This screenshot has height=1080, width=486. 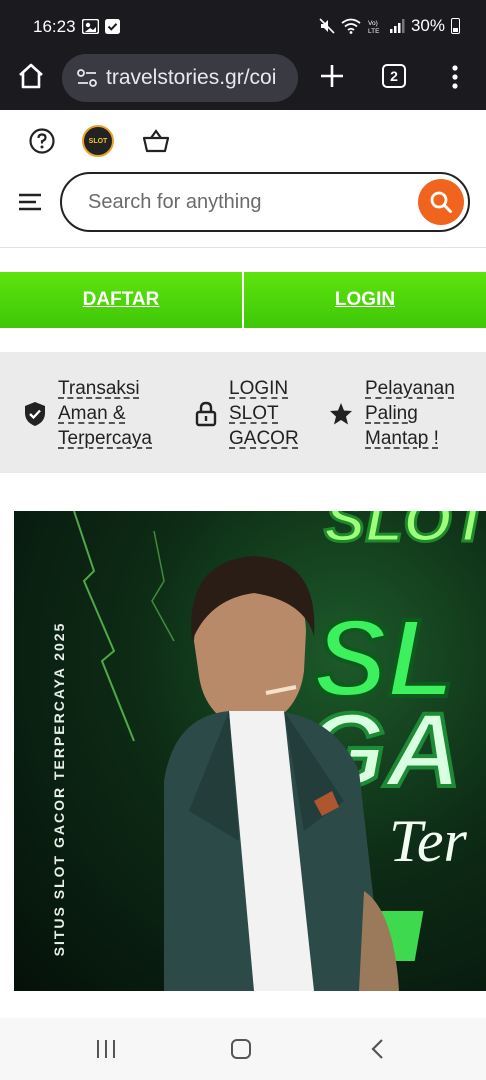 I want to click on home-nav-icon, so click(x=241, y=1049).